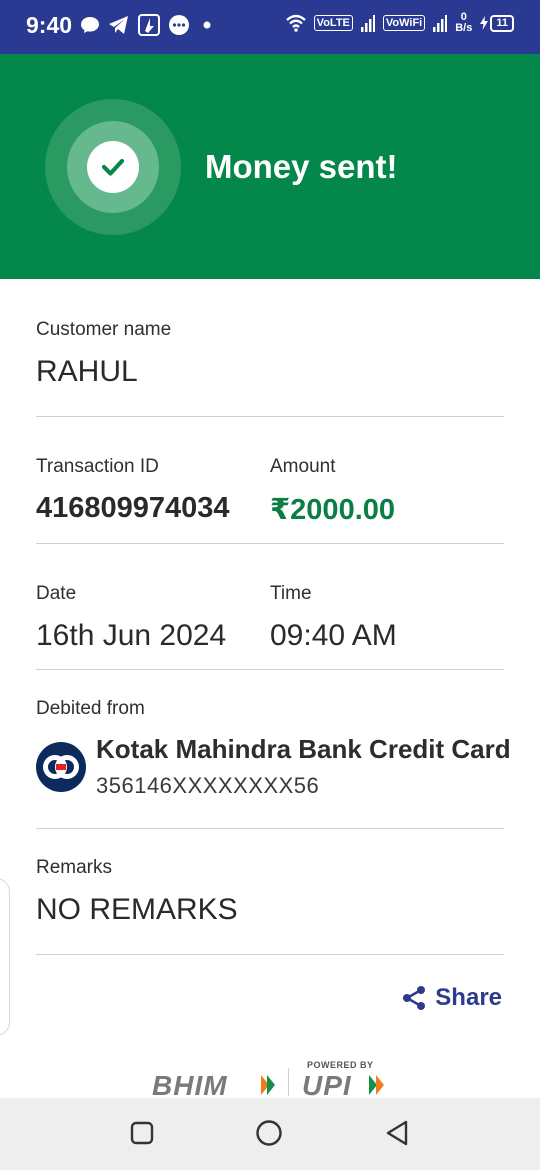  I want to click on system-icons: VoLTE VoWiFi 0 B/s 11, so click(399, 23).